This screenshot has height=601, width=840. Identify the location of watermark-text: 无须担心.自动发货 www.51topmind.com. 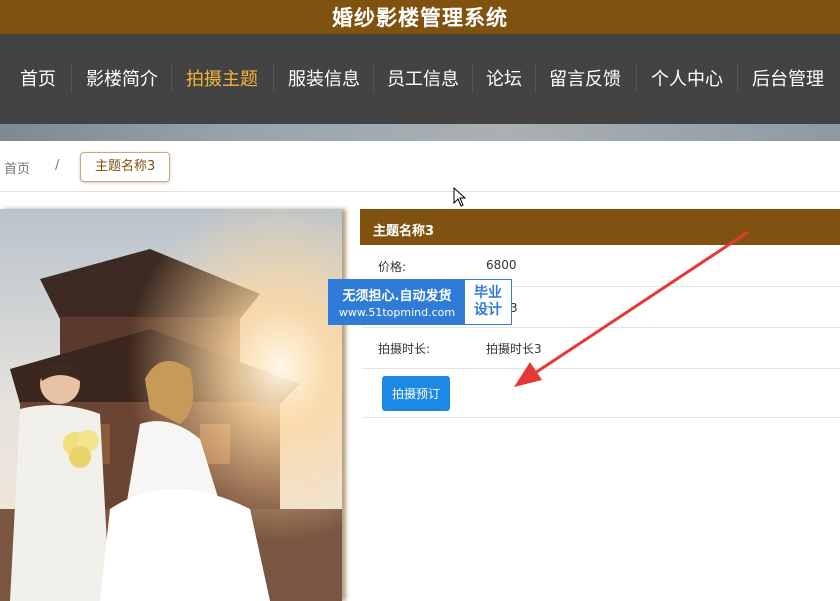
(397, 302).